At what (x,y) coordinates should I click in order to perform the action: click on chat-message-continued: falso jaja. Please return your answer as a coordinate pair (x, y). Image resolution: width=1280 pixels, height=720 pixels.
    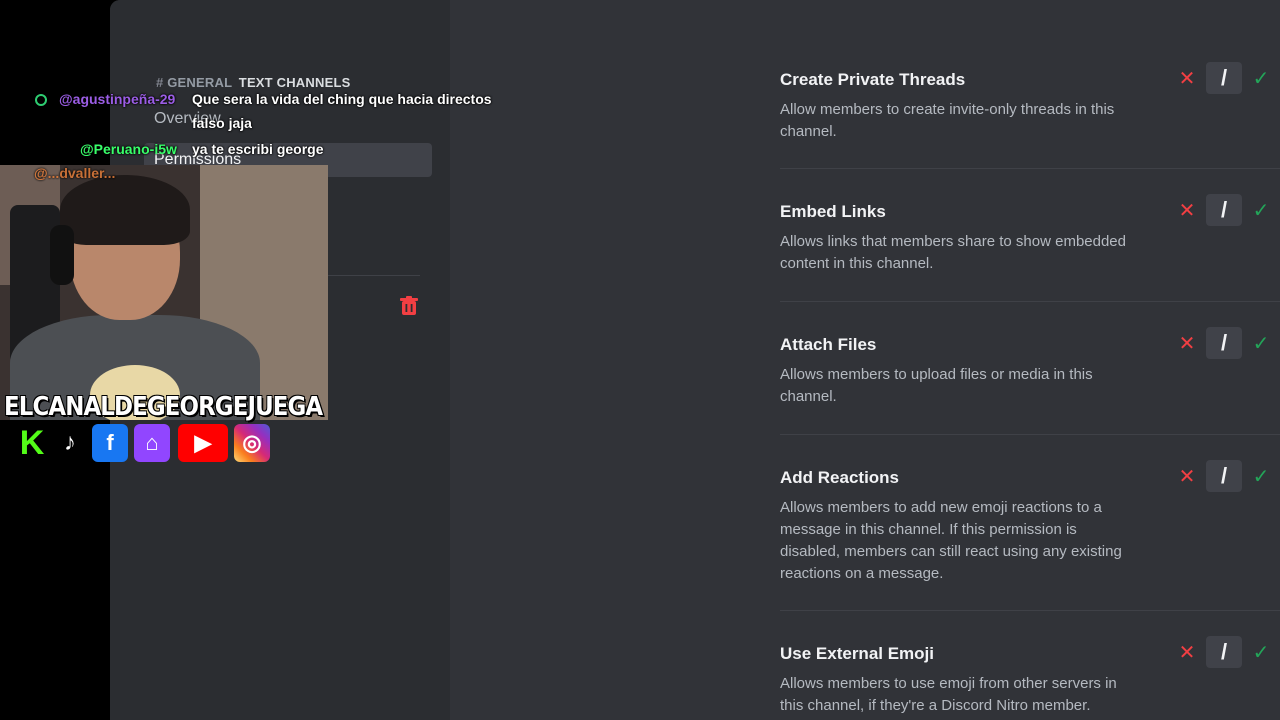
    Looking at the image, I should click on (222, 123).